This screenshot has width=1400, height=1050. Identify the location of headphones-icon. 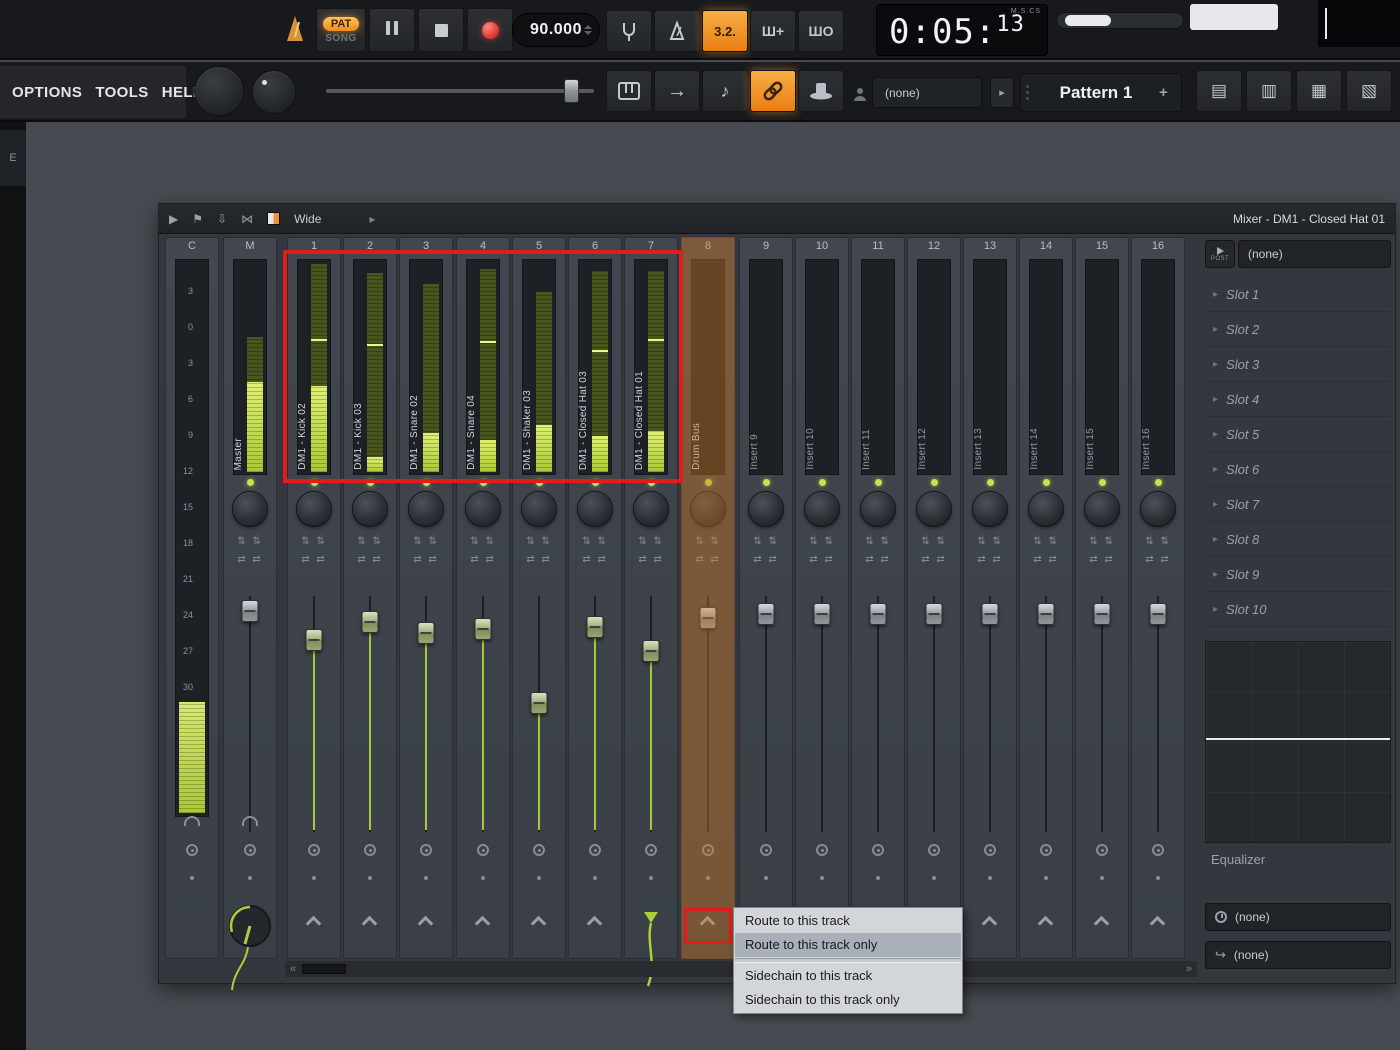
(250, 821).